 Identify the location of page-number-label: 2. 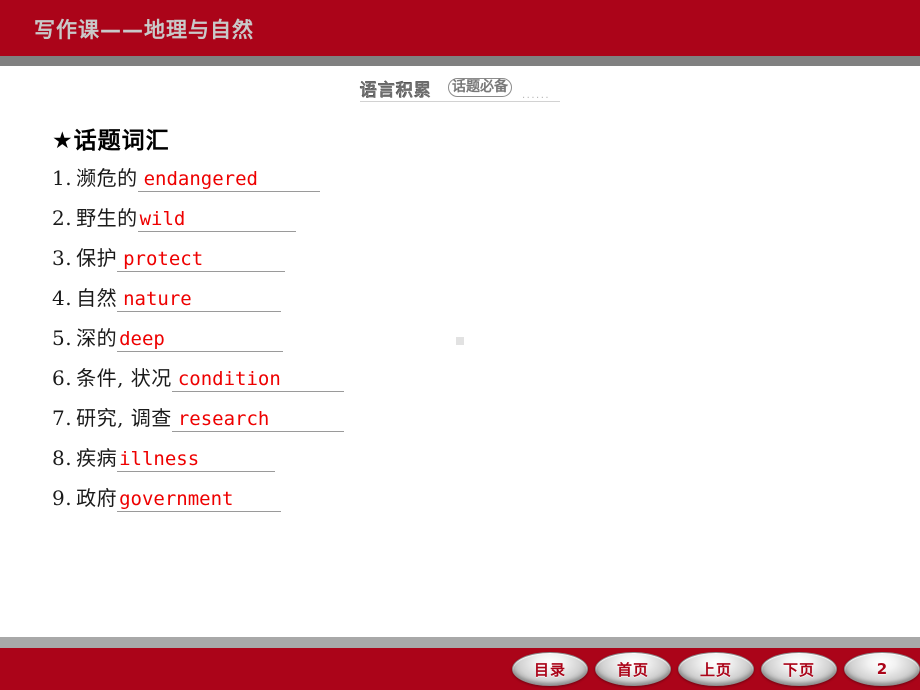
(882, 669).